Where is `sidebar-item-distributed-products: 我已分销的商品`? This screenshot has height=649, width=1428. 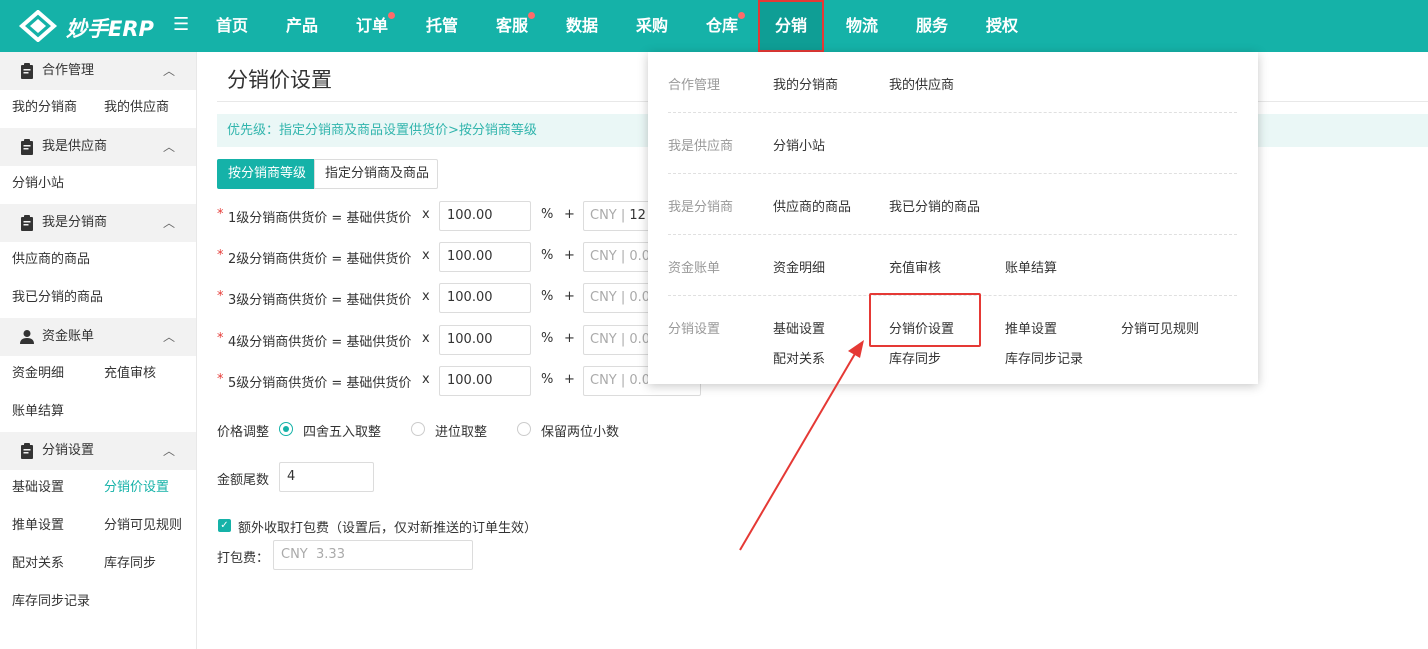
sidebar-item-distributed-products: 我已分销的商品 is located at coordinates (57, 298).